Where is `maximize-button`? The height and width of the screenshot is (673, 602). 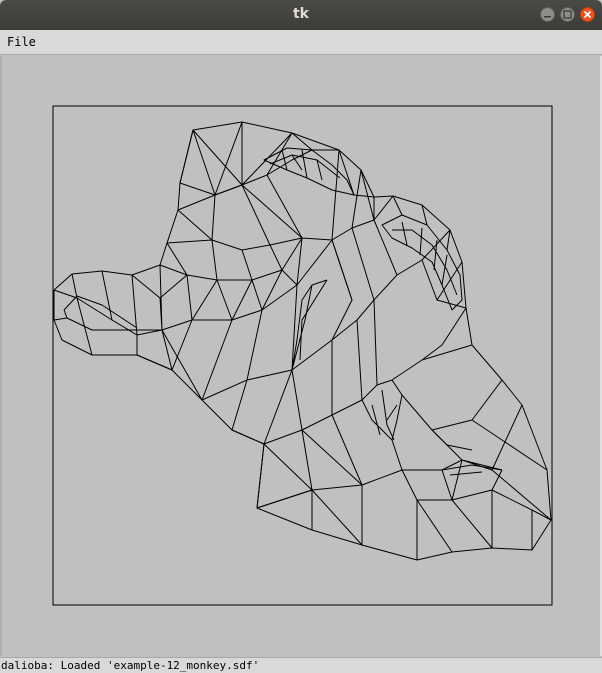 maximize-button is located at coordinates (567, 14).